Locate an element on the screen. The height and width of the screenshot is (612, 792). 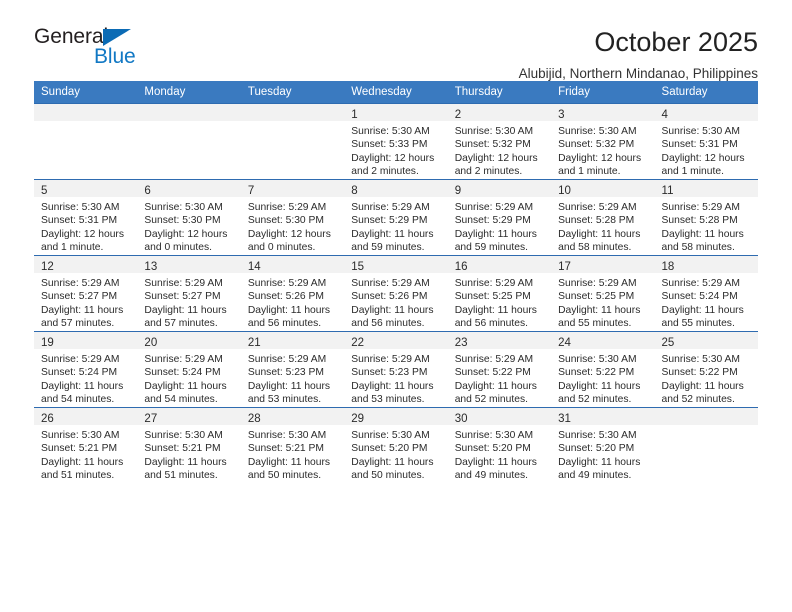
logo-text-blue: Blue is located at coordinates (115, 56).